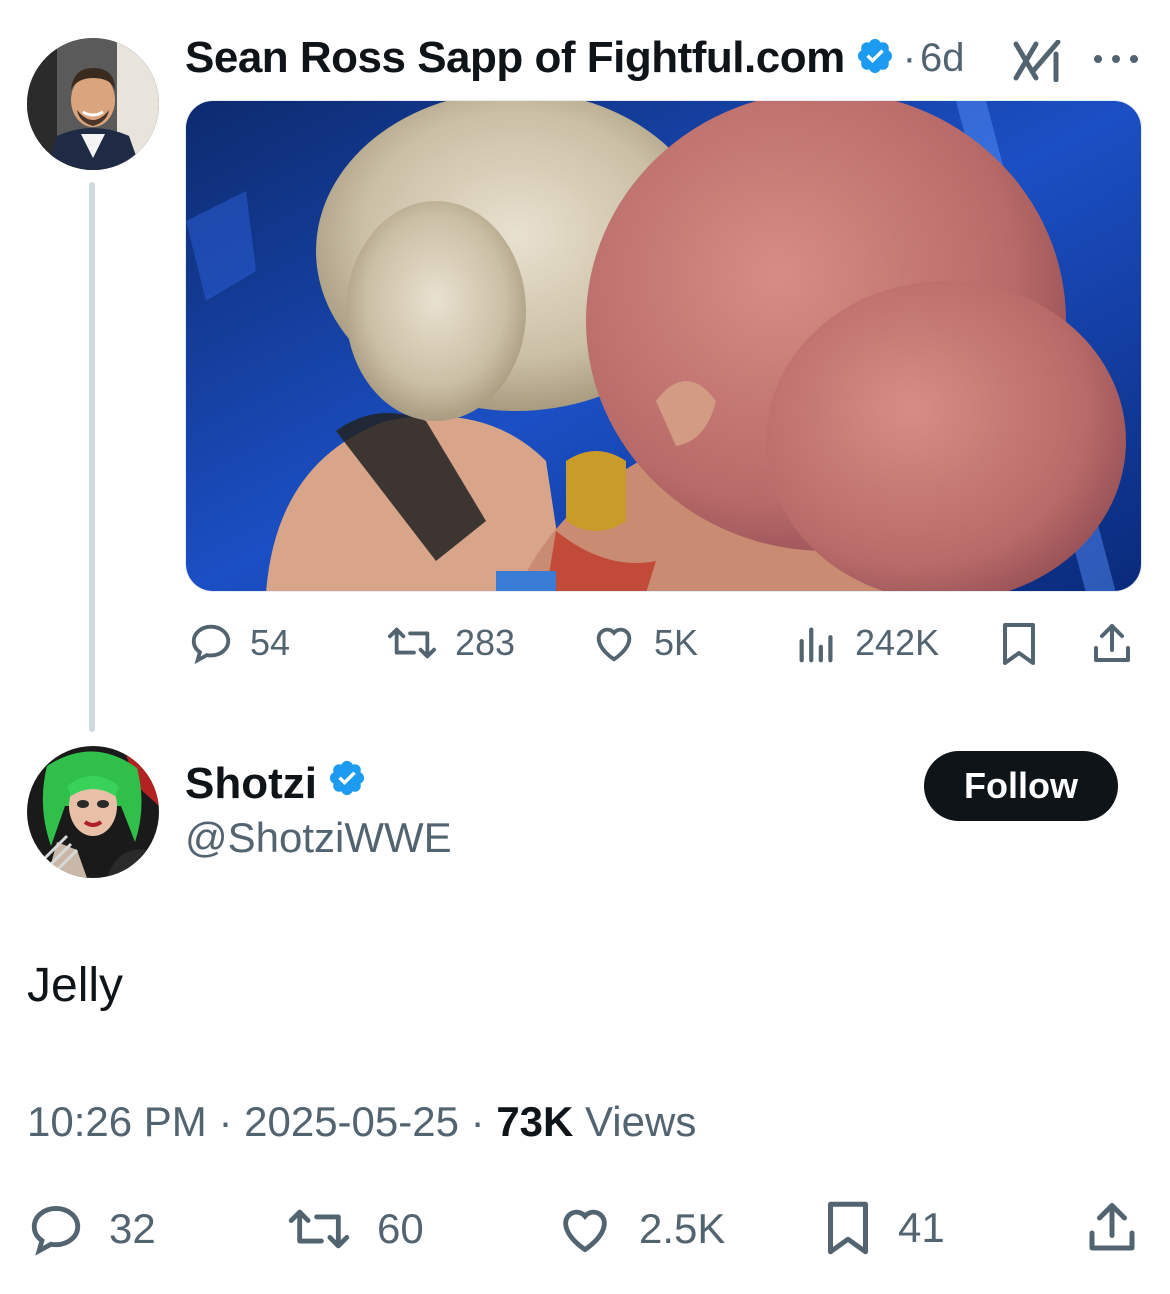 The width and height of the screenshot is (1170, 1294). What do you see at coordinates (351, 1121) in the screenshot?
I see `reply-tweet-date: 2025-05-25` at bounding box center [351, 1121].